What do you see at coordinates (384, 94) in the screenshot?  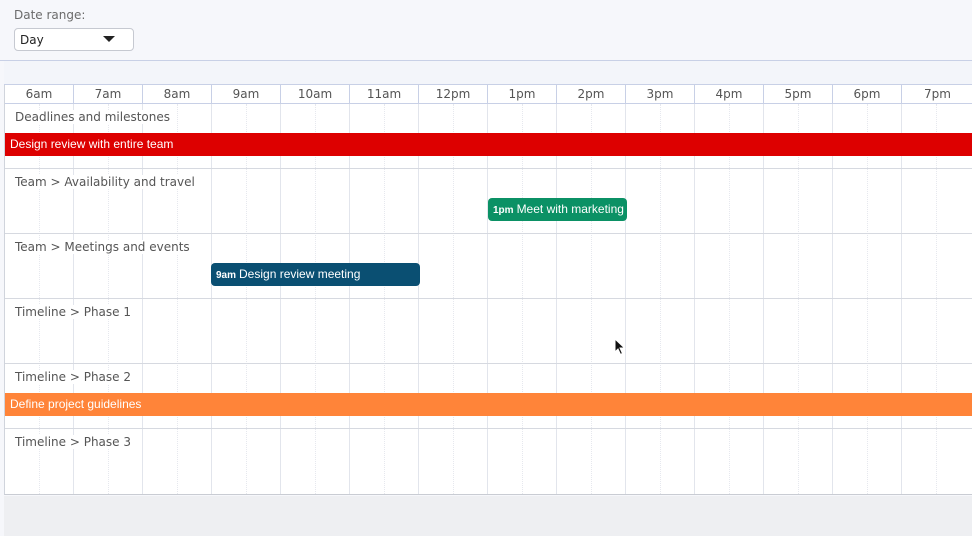 I see `hour-header-cell: 11am` at bounding box center [384, 94].